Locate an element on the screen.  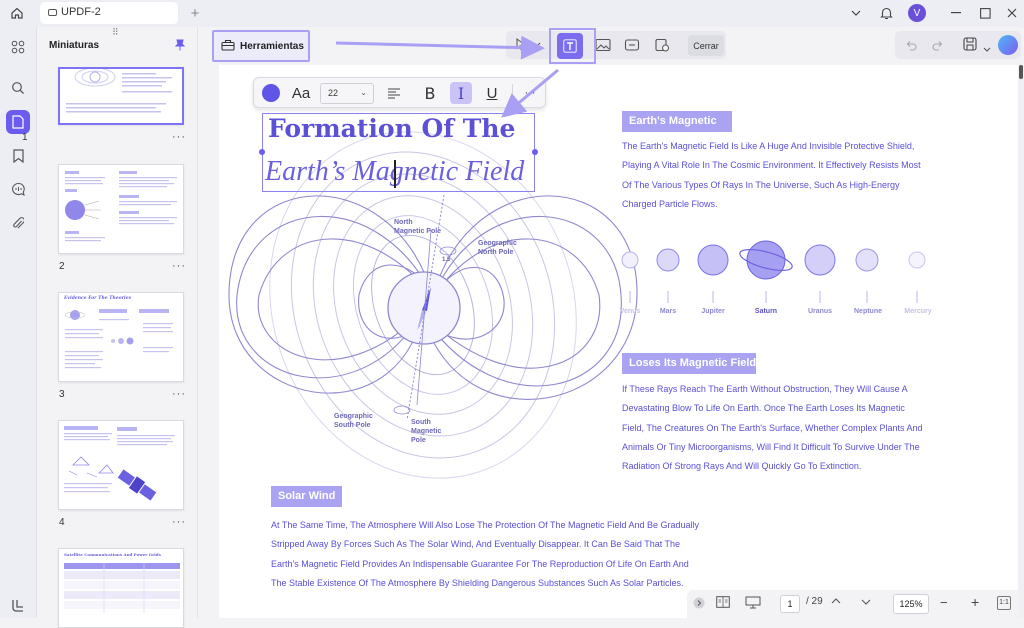
page-number-1: 1 is located at coordinates (25, 137).